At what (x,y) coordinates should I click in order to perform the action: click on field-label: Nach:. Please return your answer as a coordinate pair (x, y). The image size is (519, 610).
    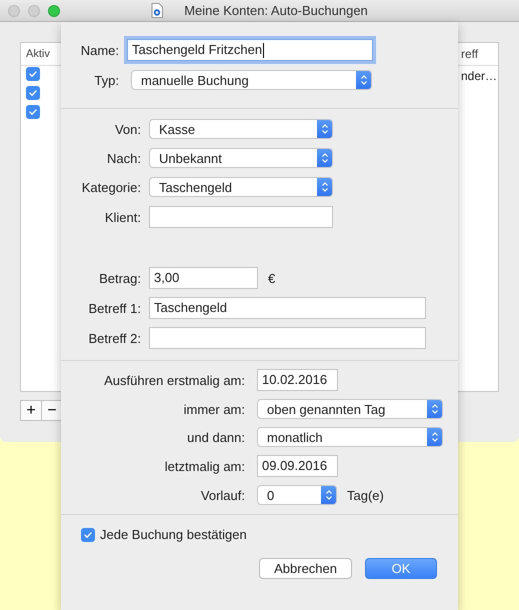
    Looking at the image, I should click on (123, 158).